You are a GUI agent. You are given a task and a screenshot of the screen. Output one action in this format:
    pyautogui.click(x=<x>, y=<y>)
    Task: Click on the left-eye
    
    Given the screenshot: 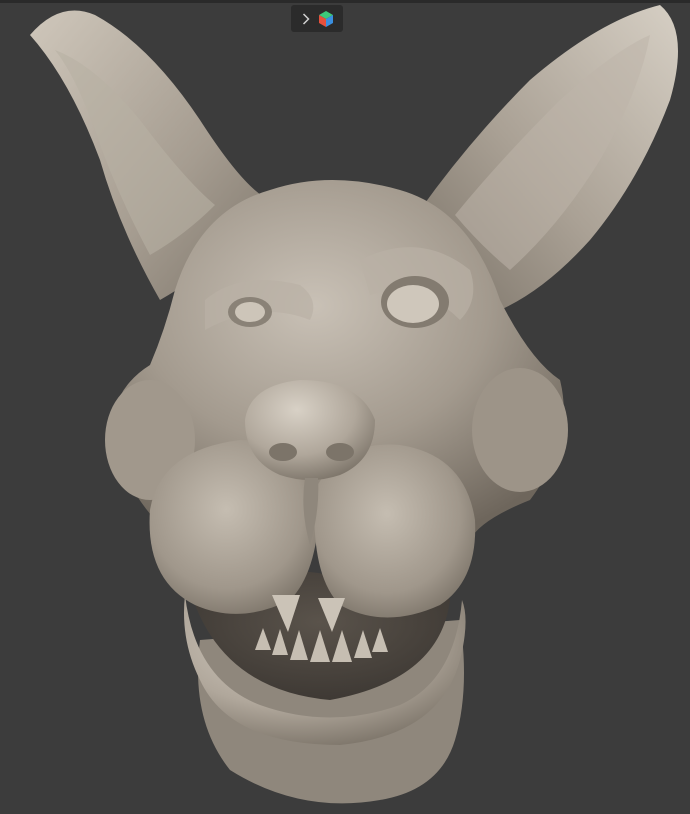 What is the action you would take?
    pyautogui.click(x=250, y=312)
    